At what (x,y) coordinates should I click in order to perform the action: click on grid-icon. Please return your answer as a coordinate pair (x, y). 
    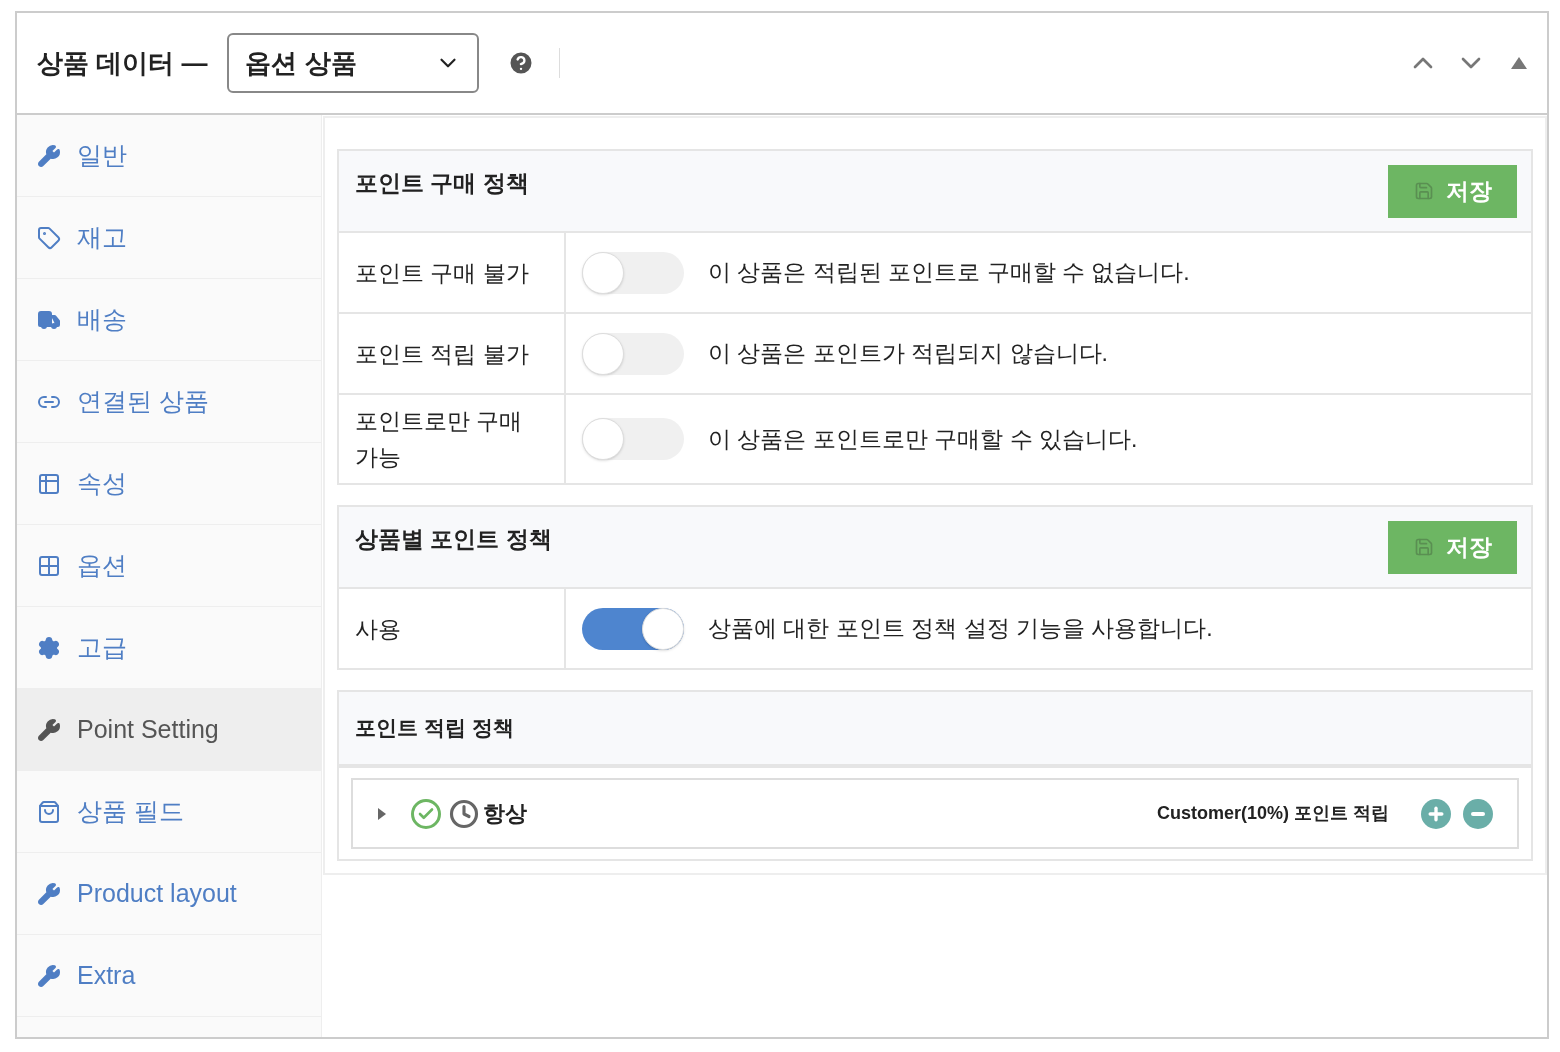
    Looking at the image, I should click on (49, 565).